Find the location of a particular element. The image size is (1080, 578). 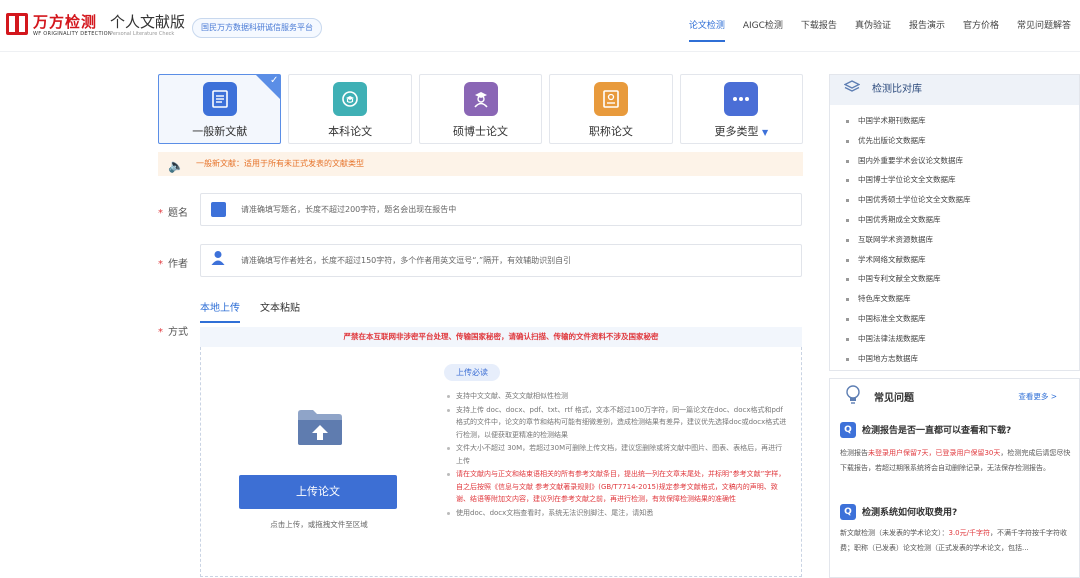

faq-question: Q 检测报告是否一直都可以查看和下载? is located at coordinates (925, 430).